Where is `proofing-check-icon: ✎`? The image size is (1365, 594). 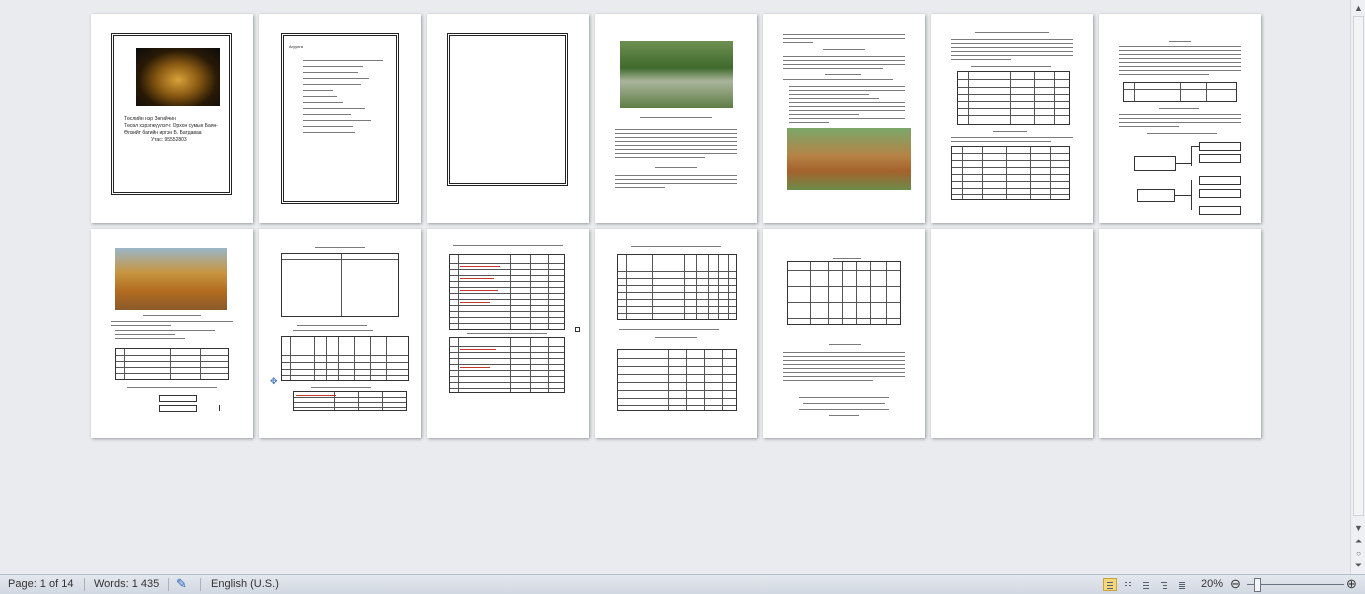
proofing-check-icon: ✎ is located at coordinates (181, 584).